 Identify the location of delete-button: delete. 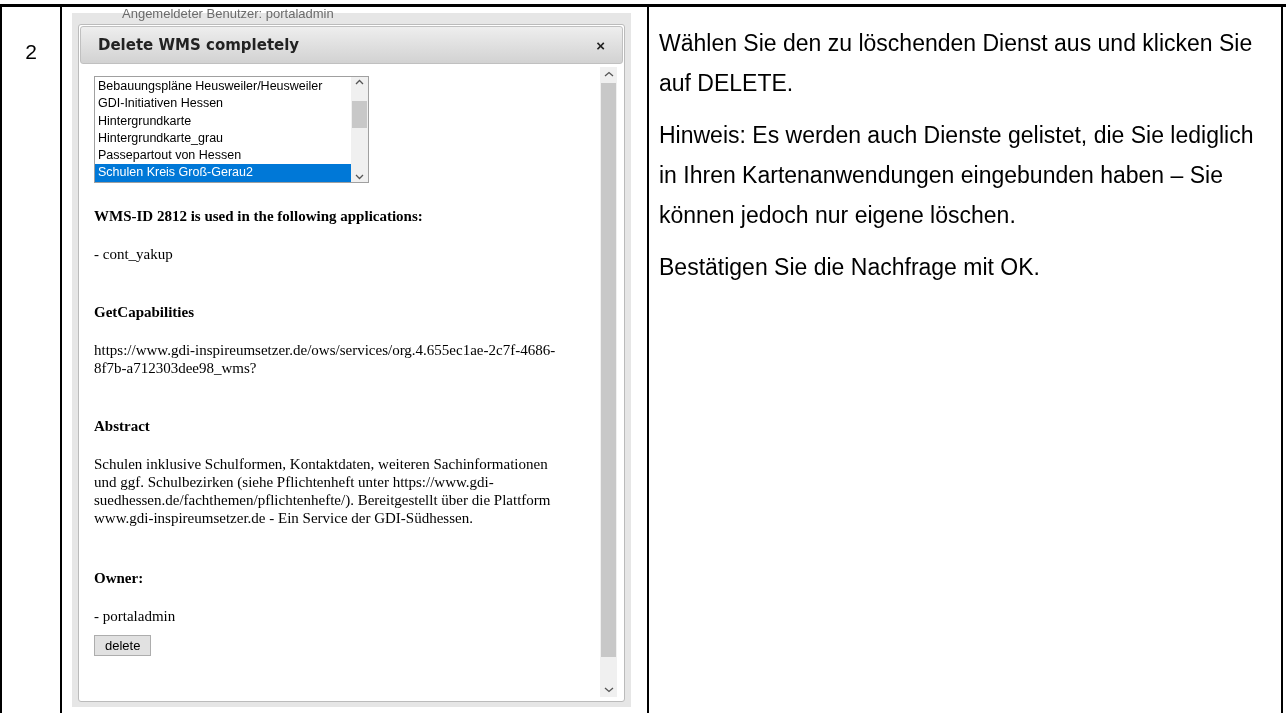
(123, 645).